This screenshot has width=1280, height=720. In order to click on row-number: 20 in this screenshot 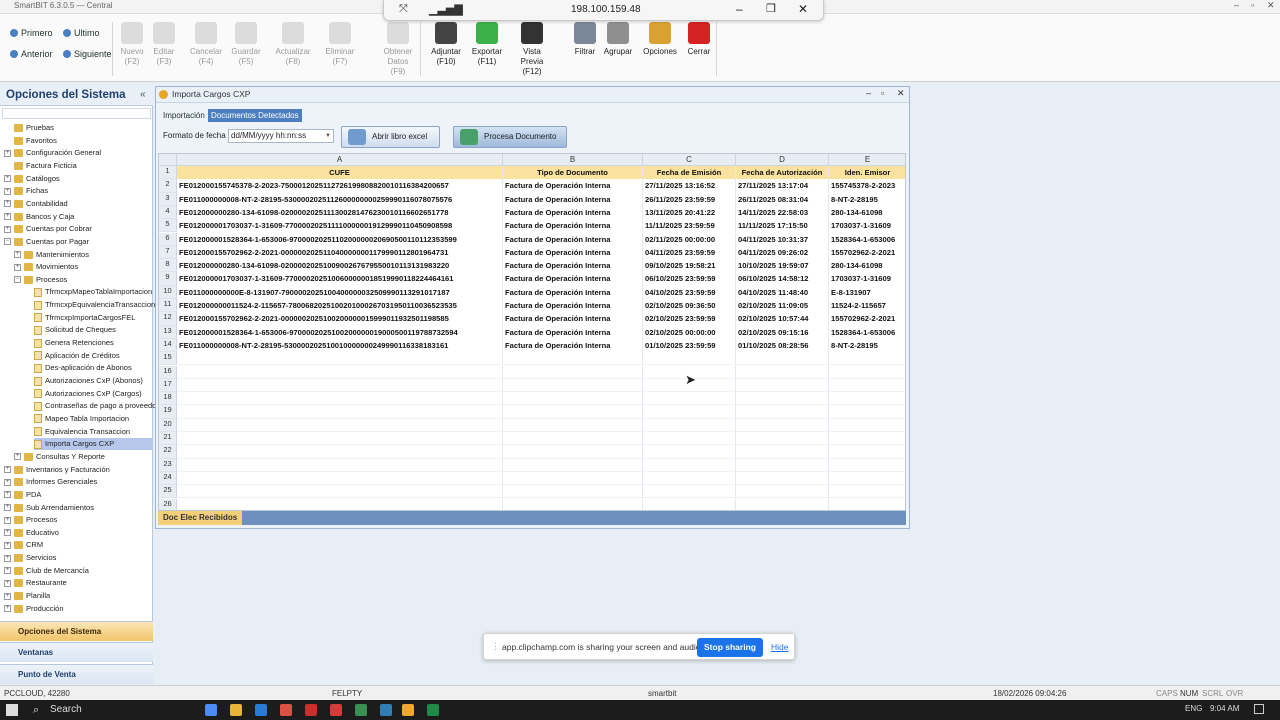, I will do `click(168, 425)`.